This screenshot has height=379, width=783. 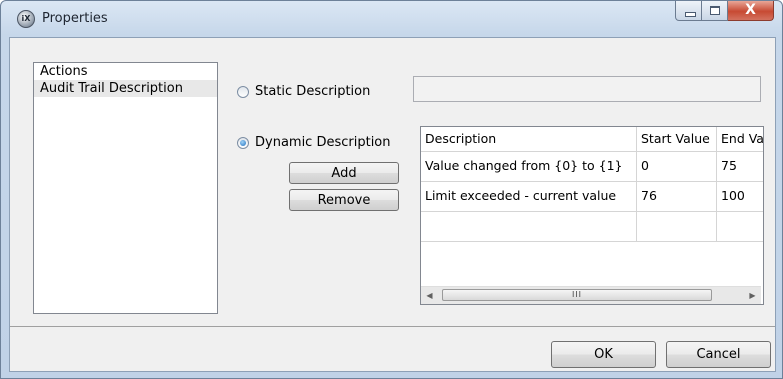 I want to click on static-description-option: Static Description, so click(x=303, y=91).